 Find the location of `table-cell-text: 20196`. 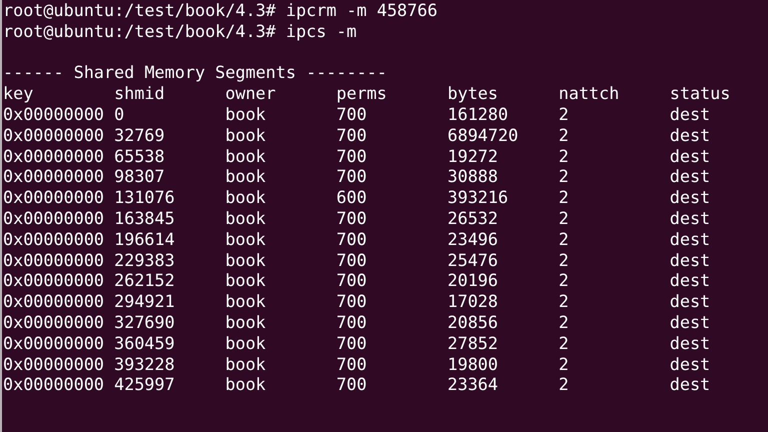

table-cell-text: 20196 is located at coordinates (474, 281).